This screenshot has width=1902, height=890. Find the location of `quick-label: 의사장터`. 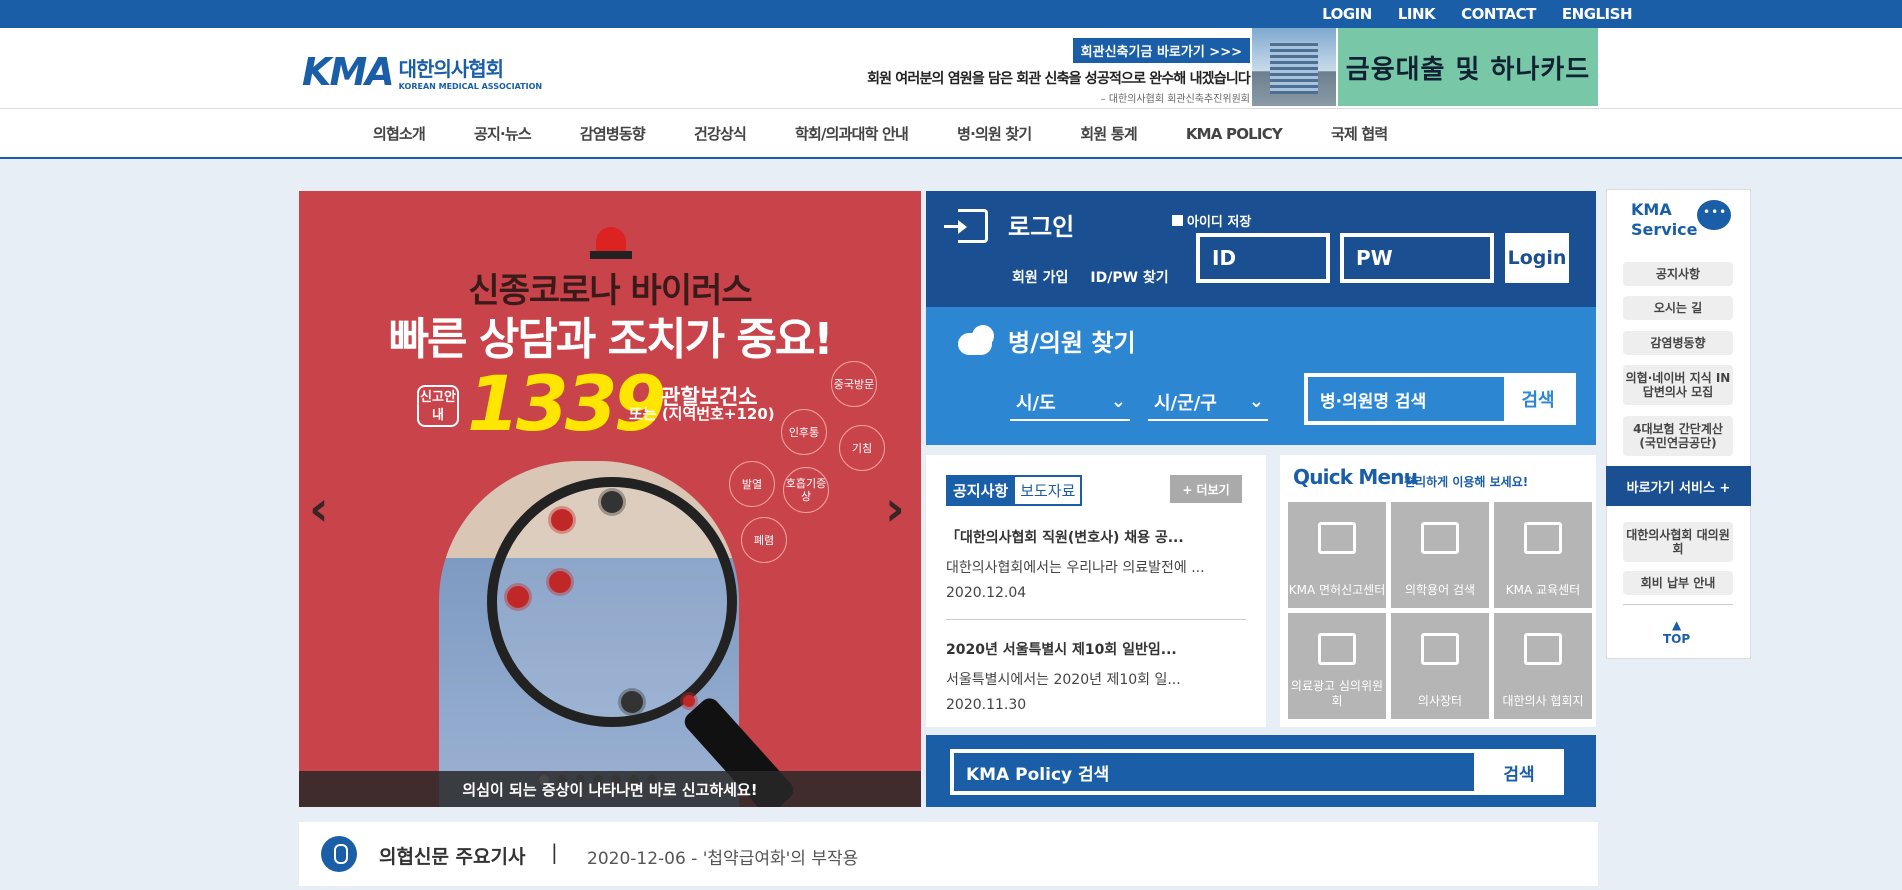

quick-label: 의사장터 is located at coordinates (1440, 701).